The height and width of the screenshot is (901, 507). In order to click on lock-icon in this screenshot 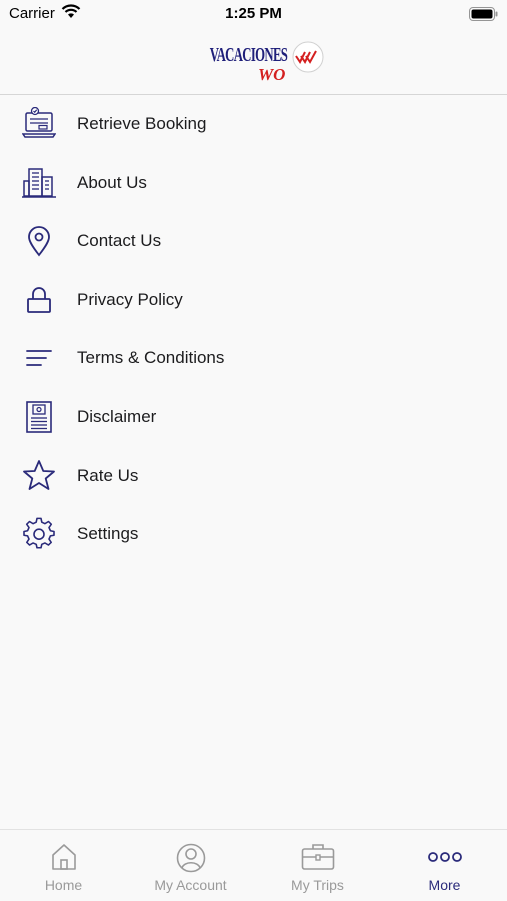, I will do `click(39, 299)`.